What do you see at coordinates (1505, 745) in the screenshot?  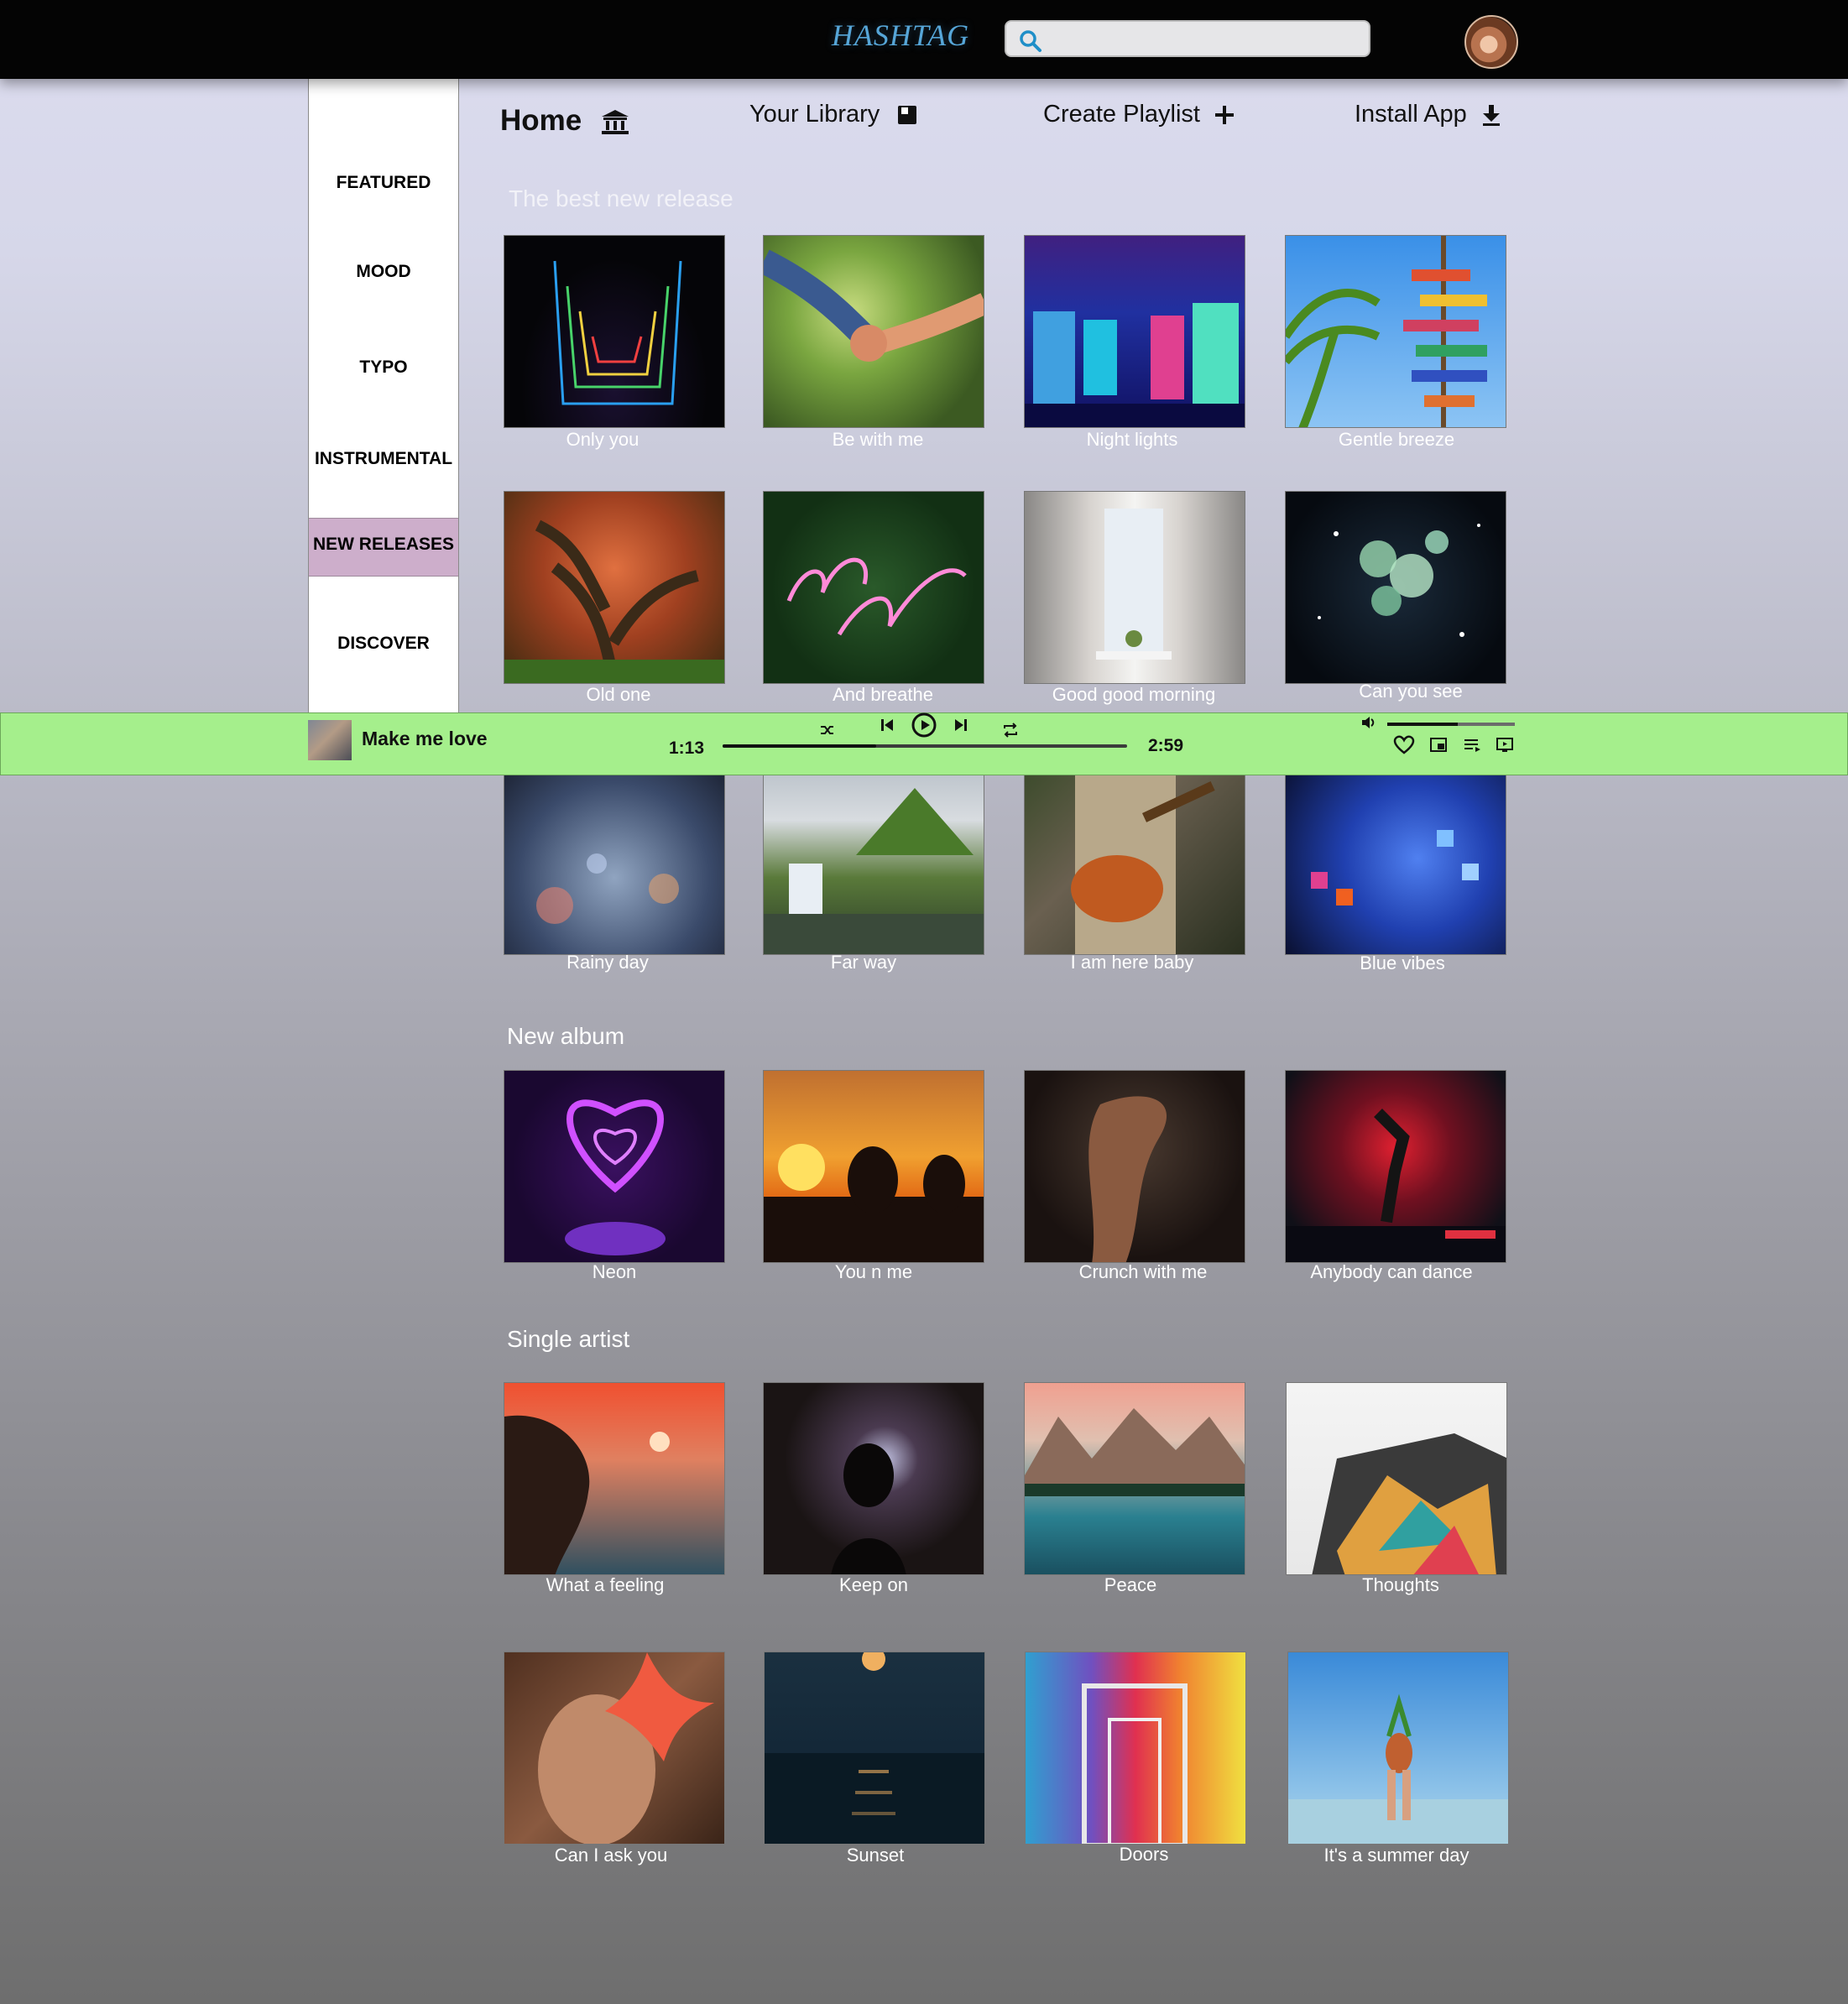 I see `connect-device-icon` at bounding box center [1505, 745].